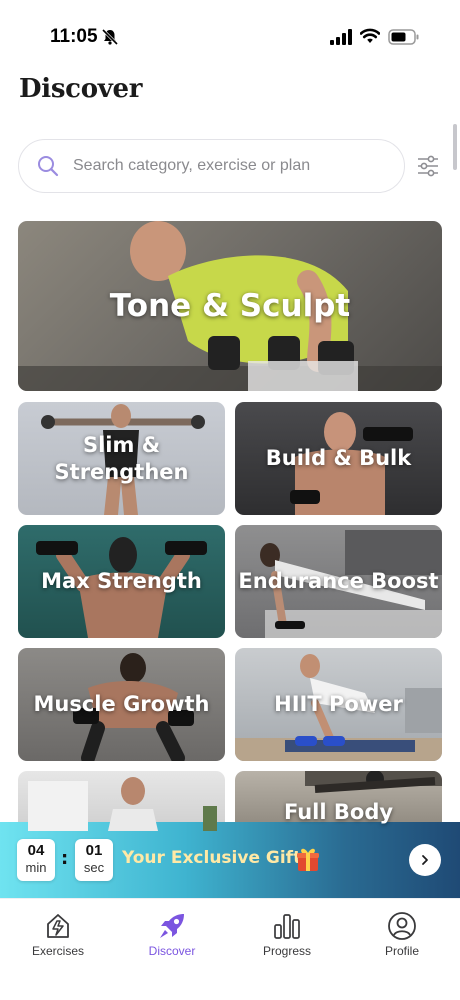 Image resolution: width=460 pixels, height=1000 pixels. Describe the element at coordinates (402, 926) in the screenshot. I see `person-icon` at that location.